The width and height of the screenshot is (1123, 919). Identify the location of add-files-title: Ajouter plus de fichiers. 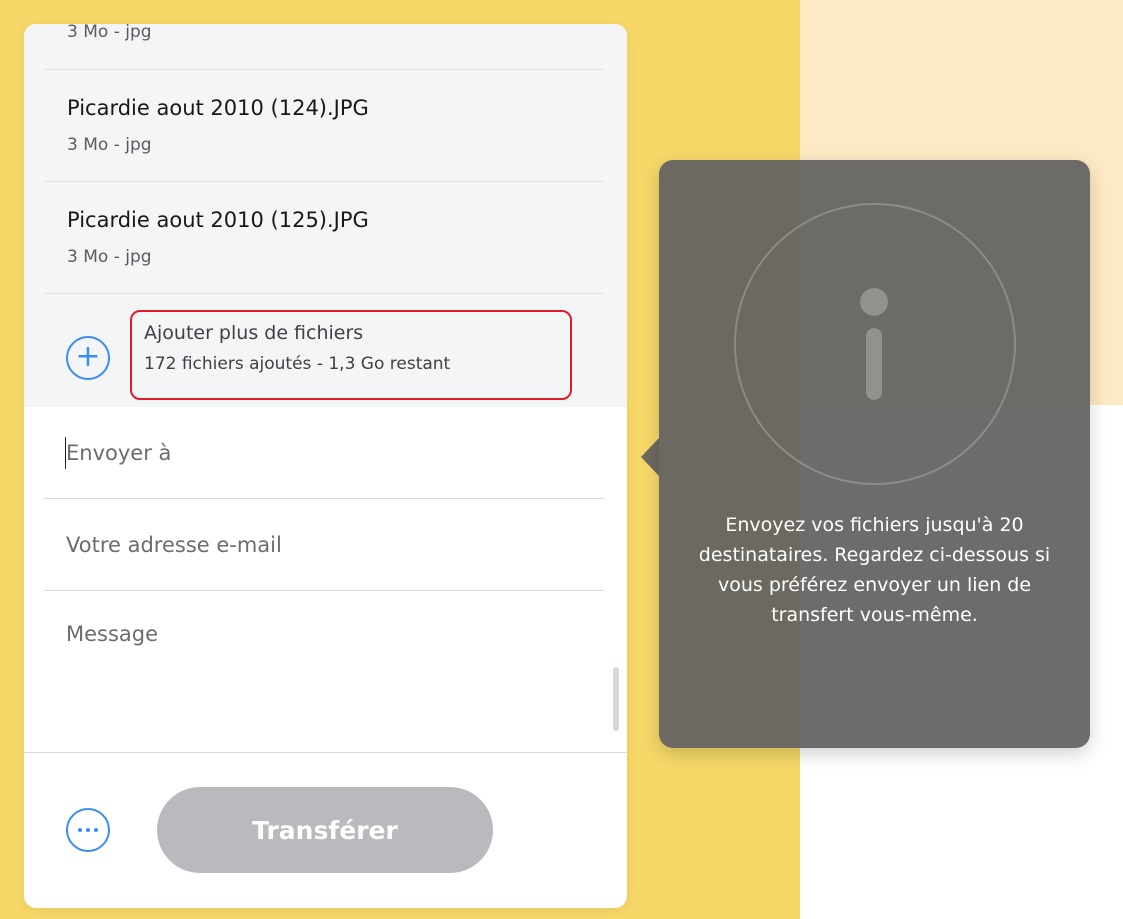
(254, 333).